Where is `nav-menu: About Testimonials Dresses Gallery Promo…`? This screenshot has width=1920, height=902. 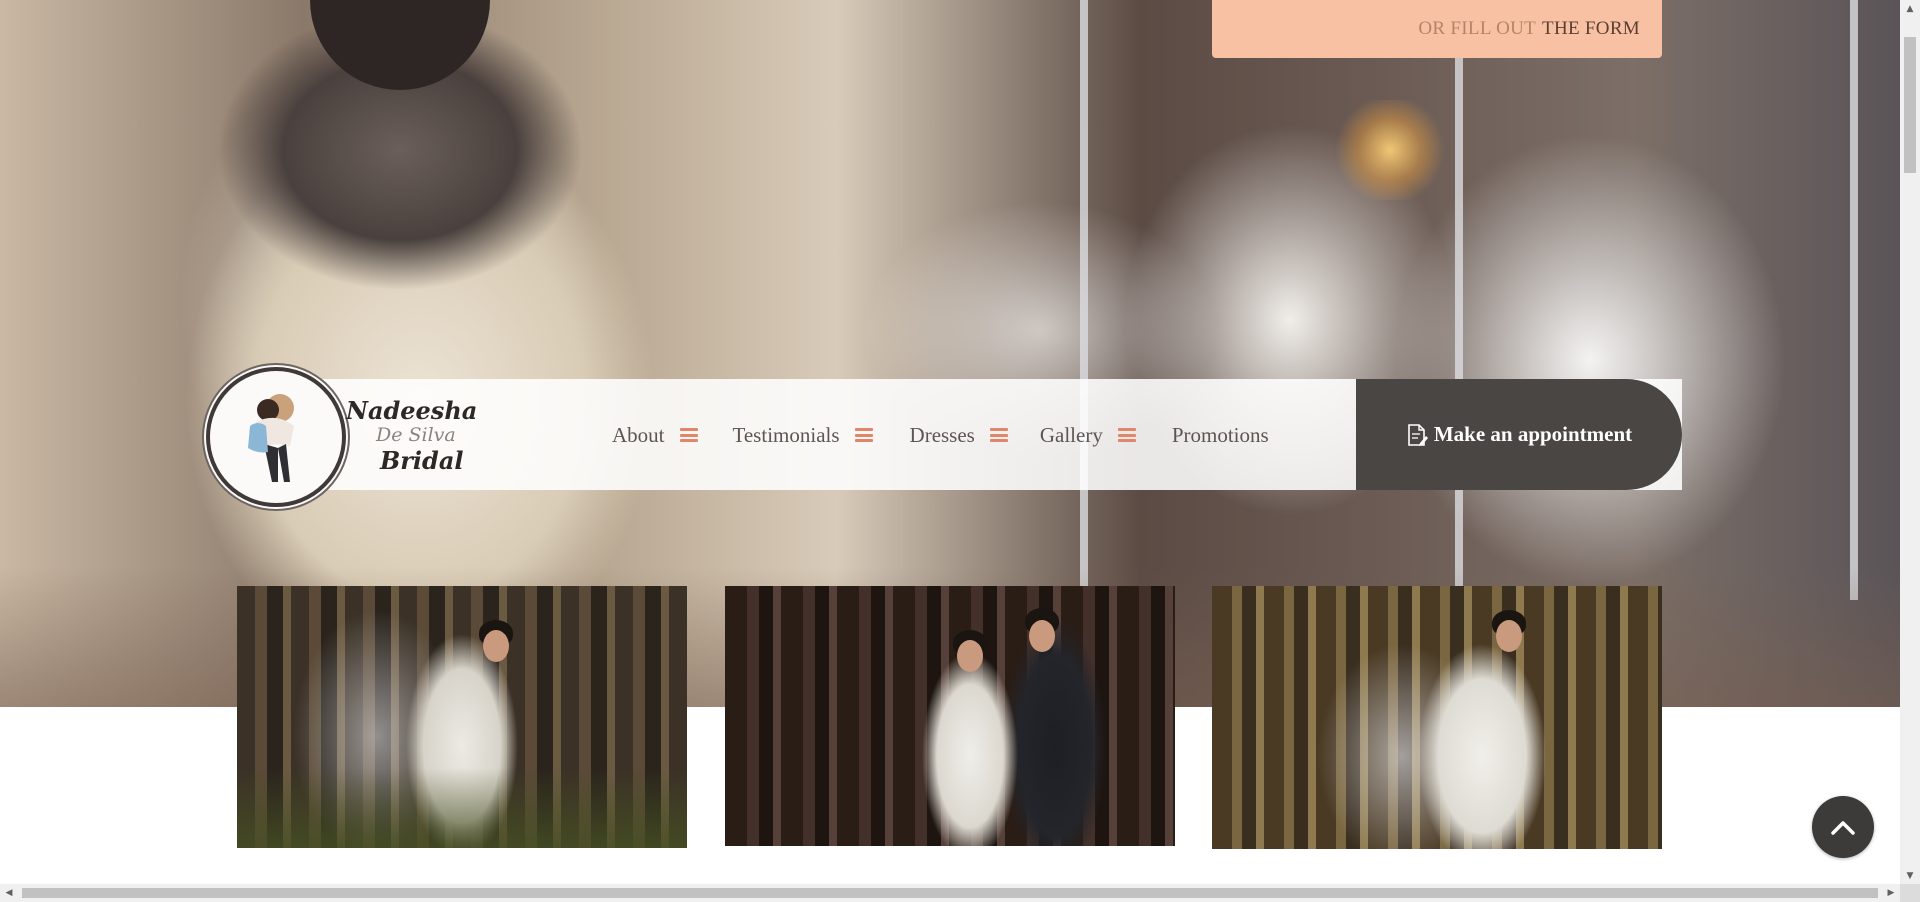
nav-menu: About Testimonials Dresses Gallery Promo… is located at coordinates (940, 435).